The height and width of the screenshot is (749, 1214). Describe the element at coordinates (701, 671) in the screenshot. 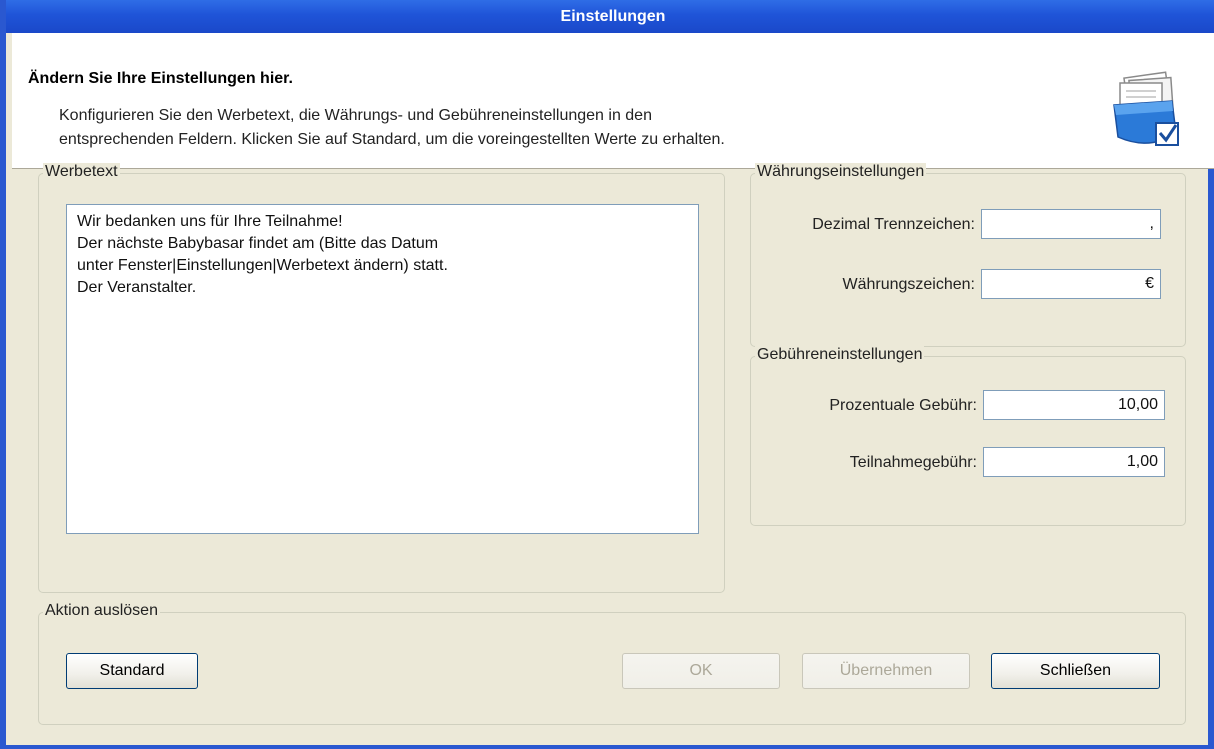

I see `ok-button: OK` at that location.